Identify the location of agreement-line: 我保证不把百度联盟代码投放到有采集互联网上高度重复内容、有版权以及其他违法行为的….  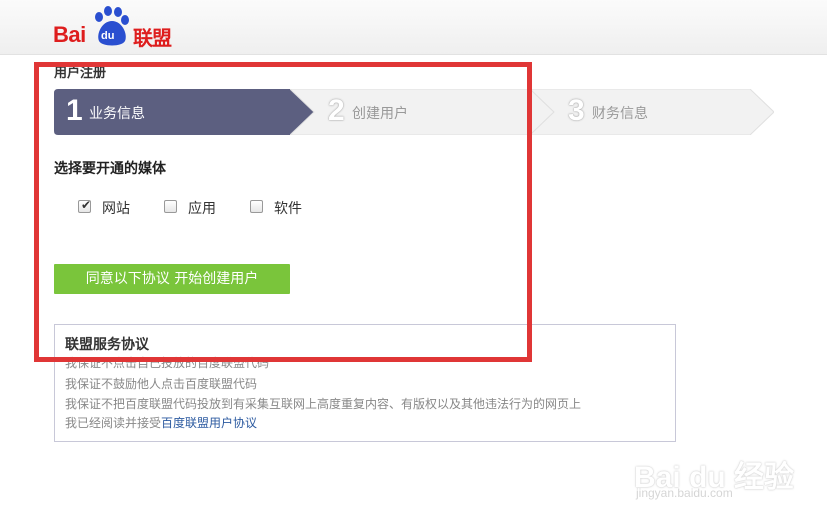
(323, 404).